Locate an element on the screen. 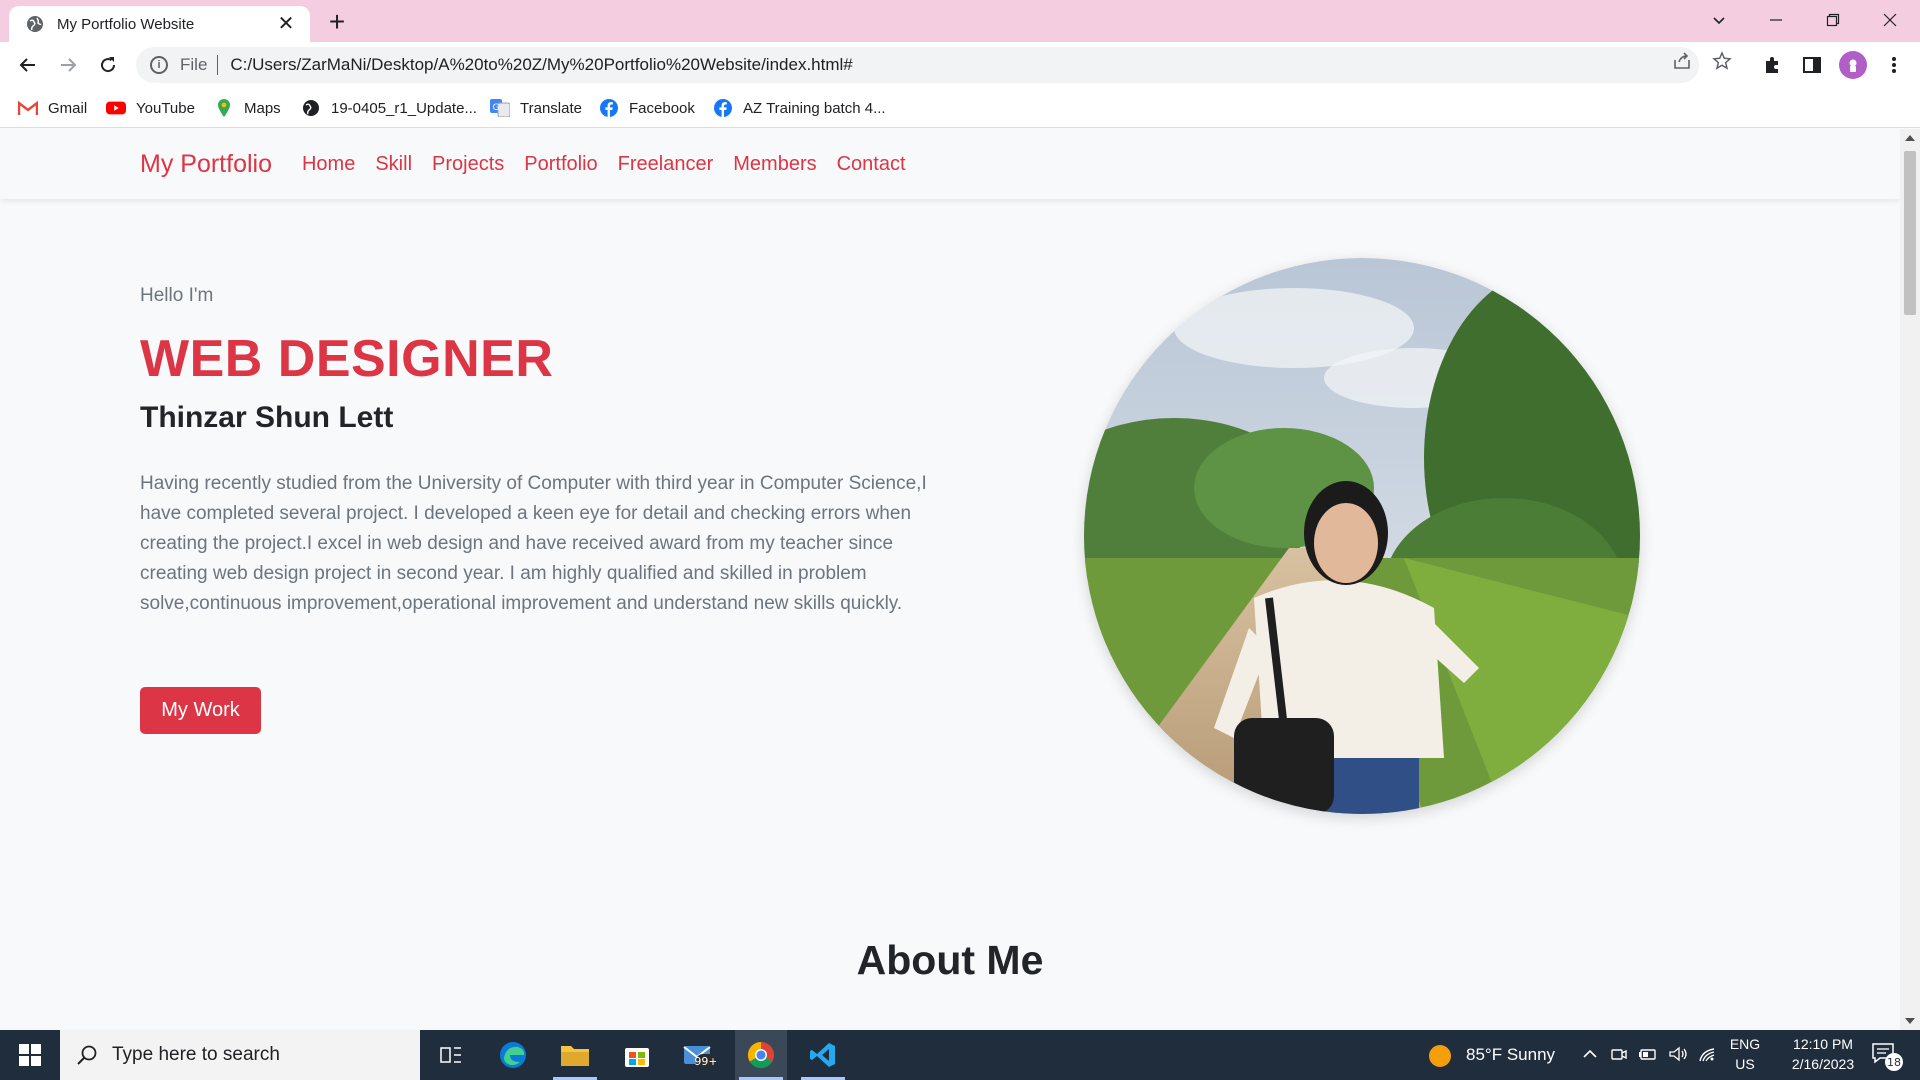 Image resolution: width=1920 pixels, height=1080 pixels. search-icon is located at coordinates (87, 1055).